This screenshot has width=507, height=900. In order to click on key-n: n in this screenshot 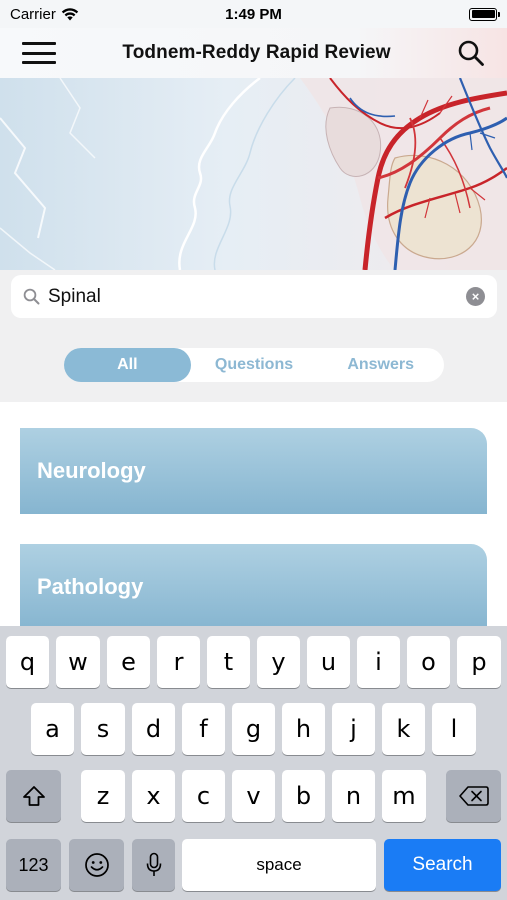, I will do `click(353, 796)`.